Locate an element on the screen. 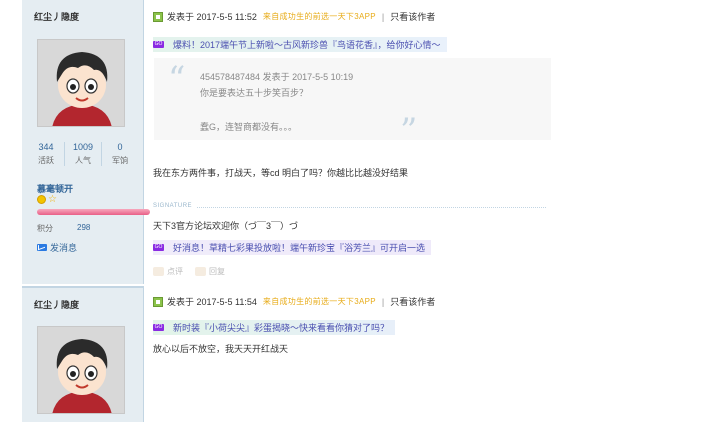  smile-badge-icon is located at coordinates (41, 199).